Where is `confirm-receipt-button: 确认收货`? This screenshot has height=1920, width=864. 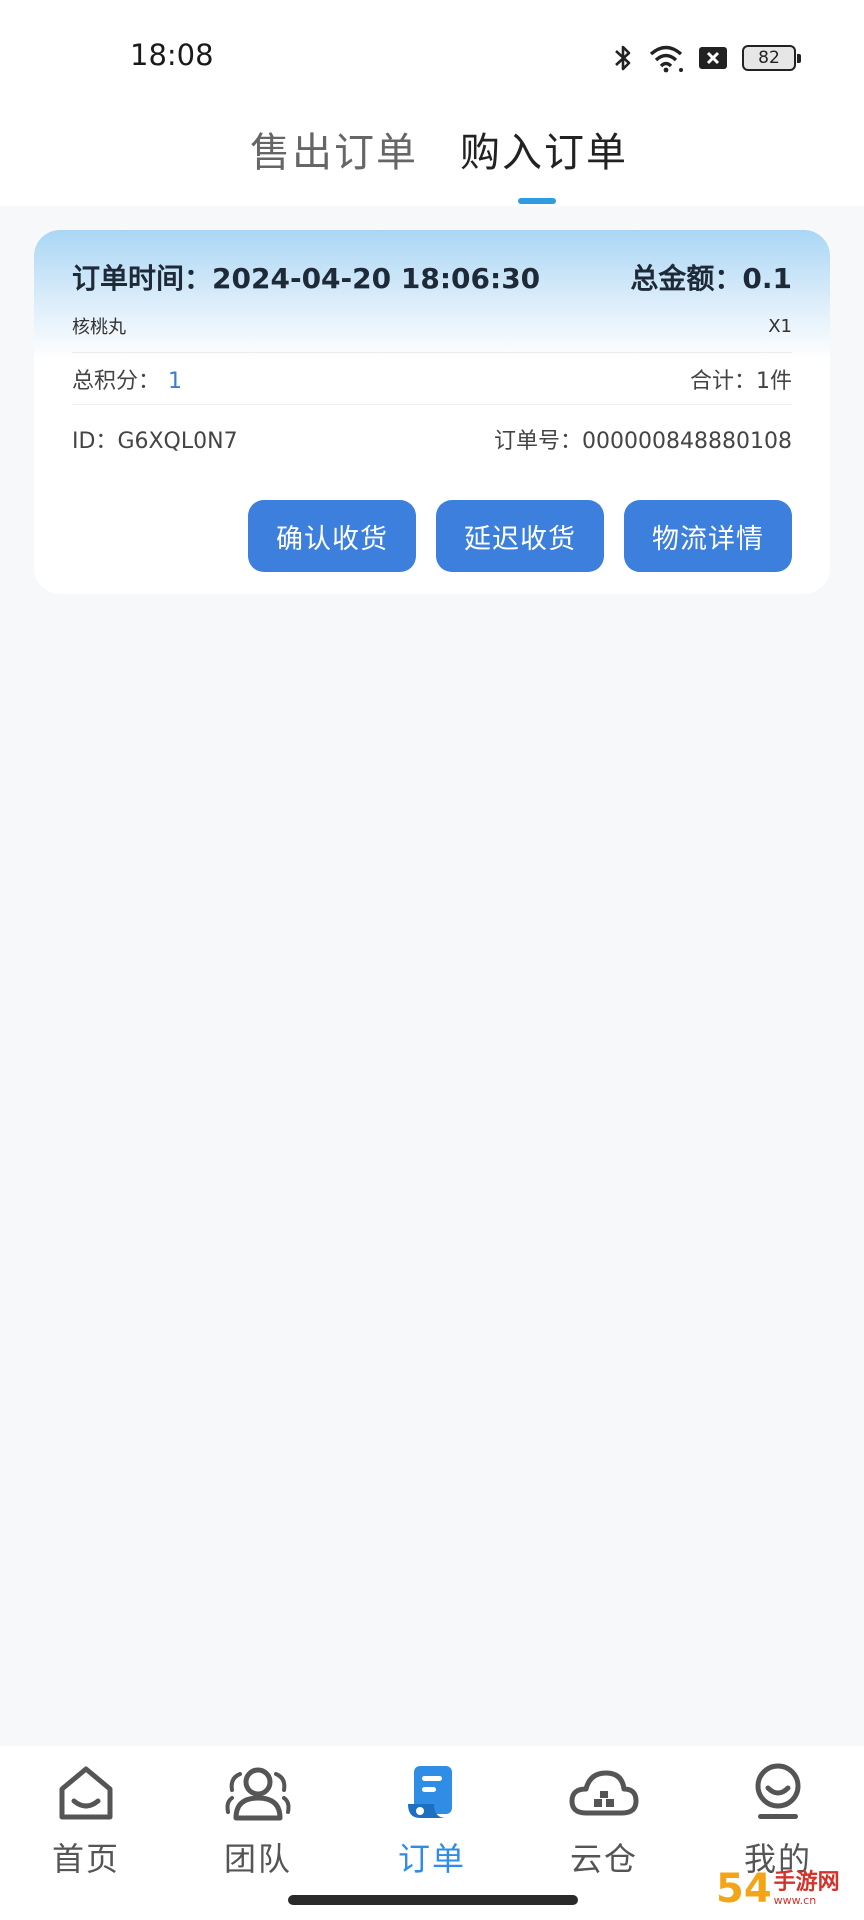 confirm-receipt-button: 确认收货 is located at coordinates (332, 536).